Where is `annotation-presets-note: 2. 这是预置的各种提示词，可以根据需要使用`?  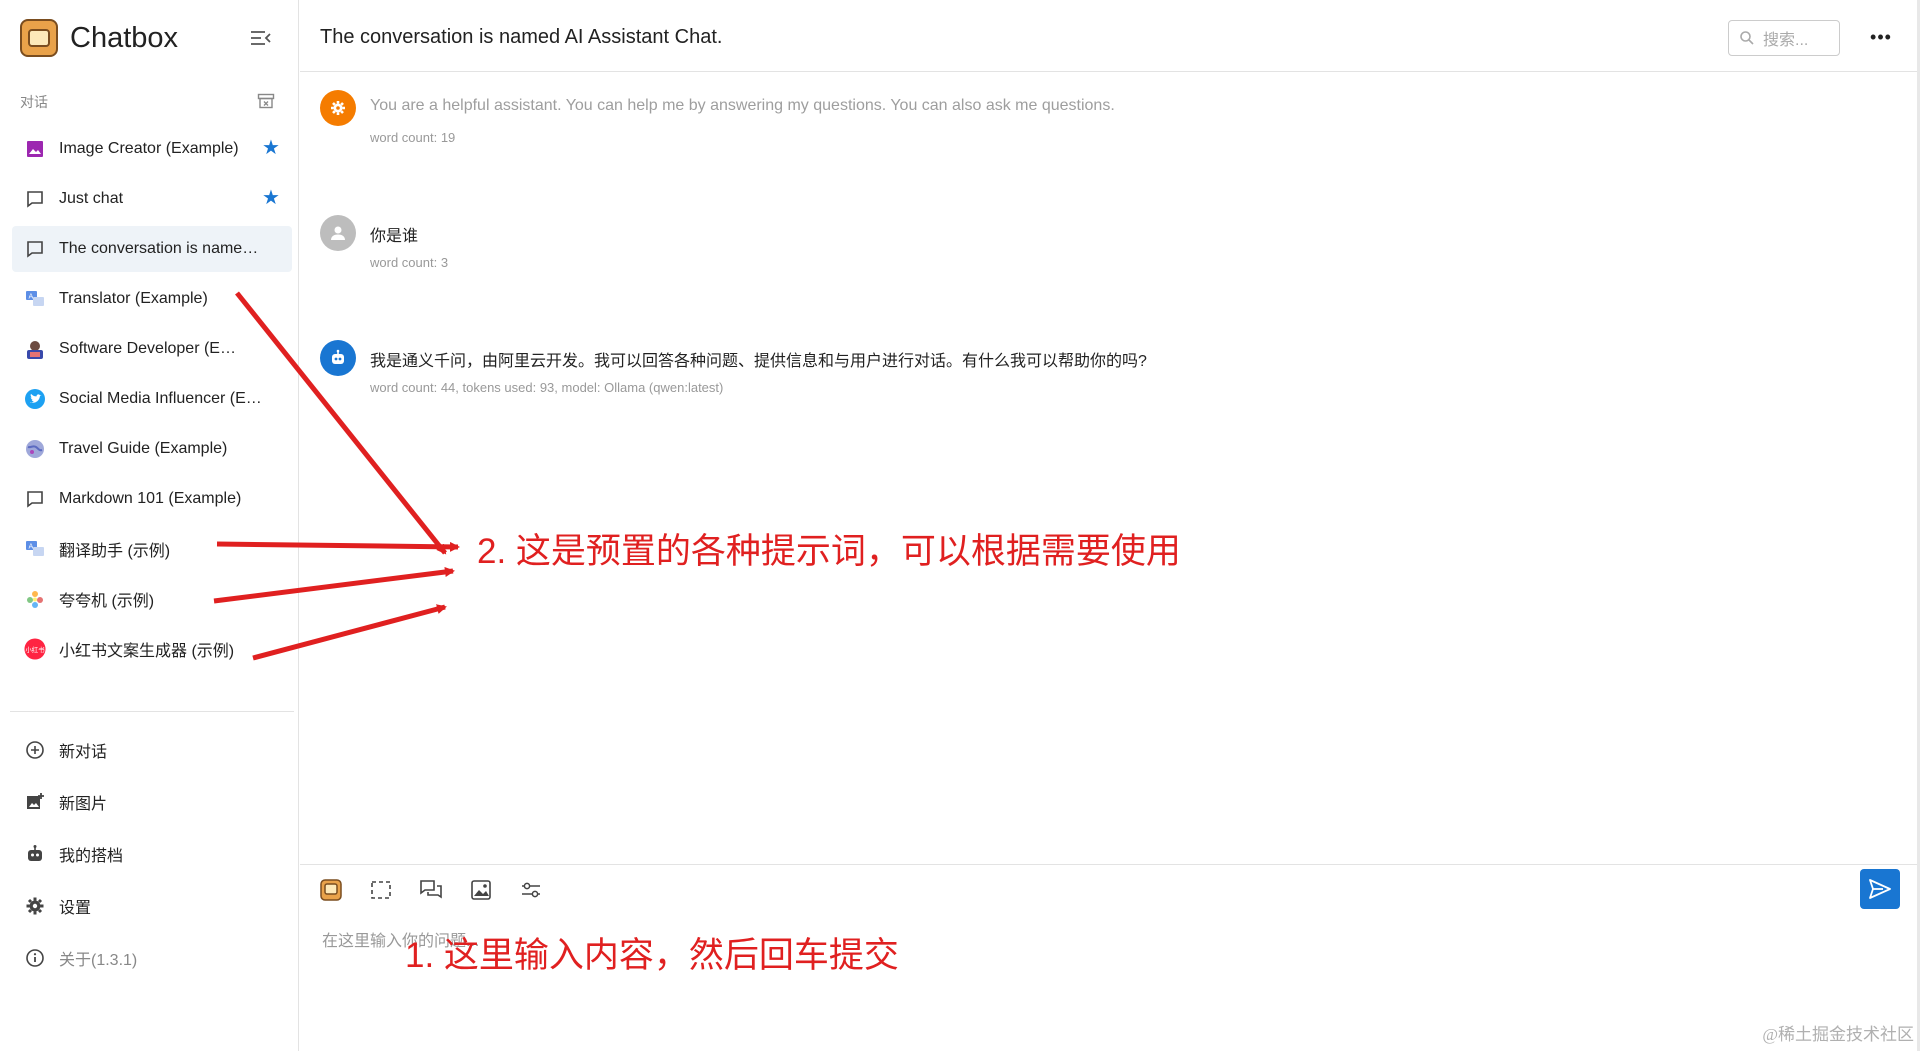
annotation-presets-note: 2. 这是预置的各种提示词，可以根据需要使用 is located at coordinates (829, 551).